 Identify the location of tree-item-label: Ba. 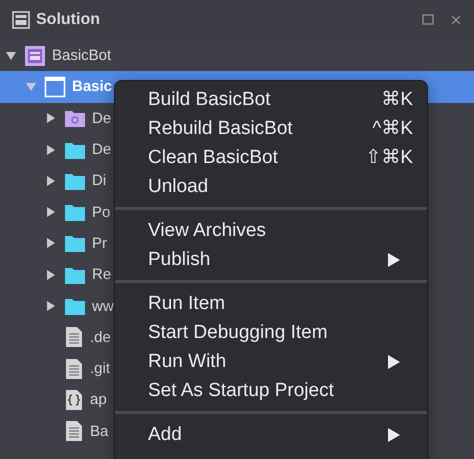
(99, 431).